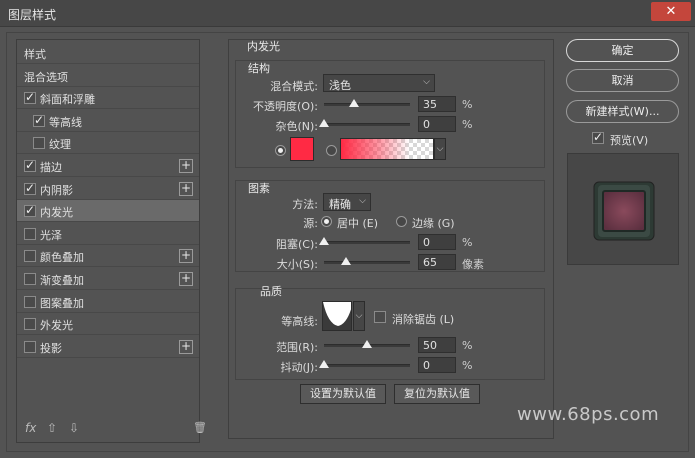 The width and height of the screenshot is (695, 458). I want to click on style-item-label: 图案叠加, so click(62, 303).